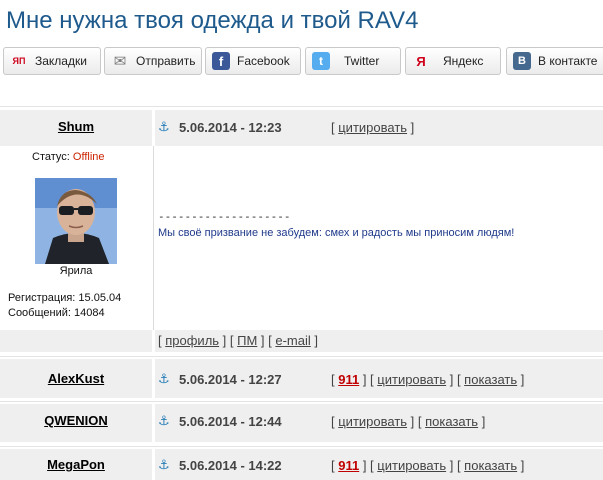 Image resolution: width=603 pixels, height=480 pixels. I want to click on share-yandex-button: Я Яндекс, so click(453, 61).